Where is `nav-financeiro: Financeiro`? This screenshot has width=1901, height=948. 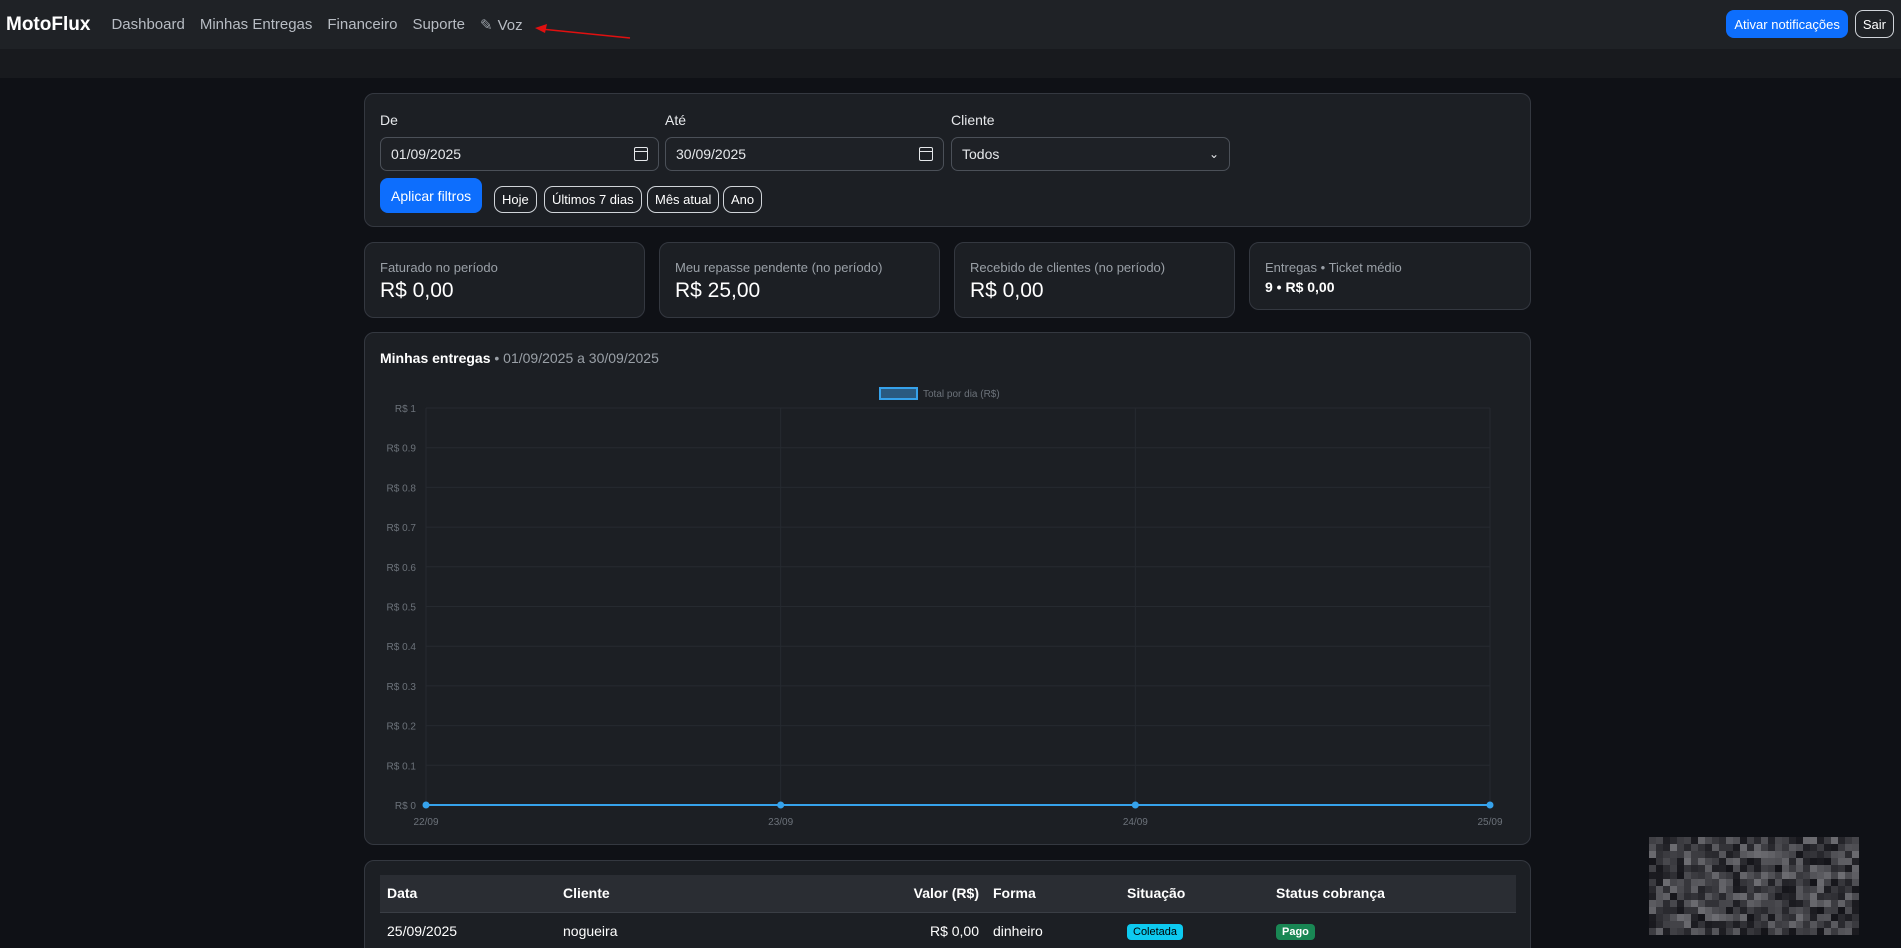
nav-financeiro: Financeiro is located at coordinates (362, 24).